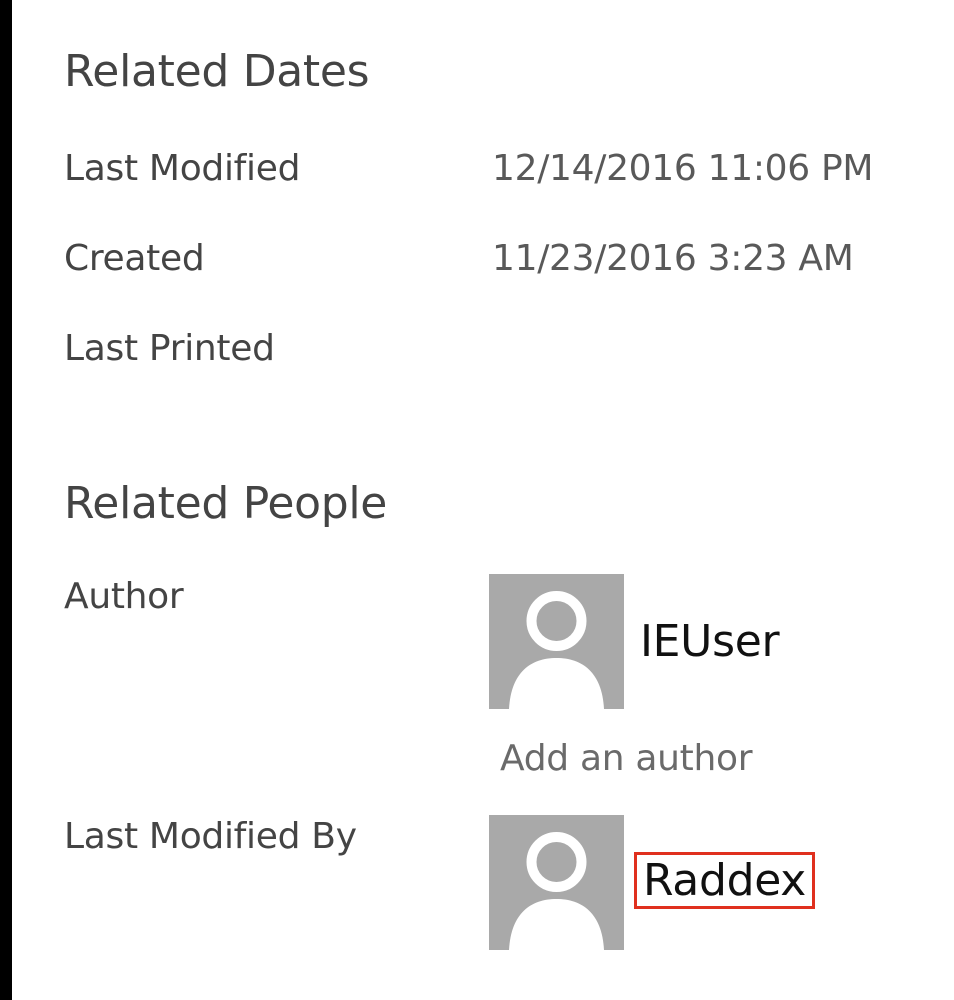  I want to click on last-modified-by-avatar, so click(556, 882).